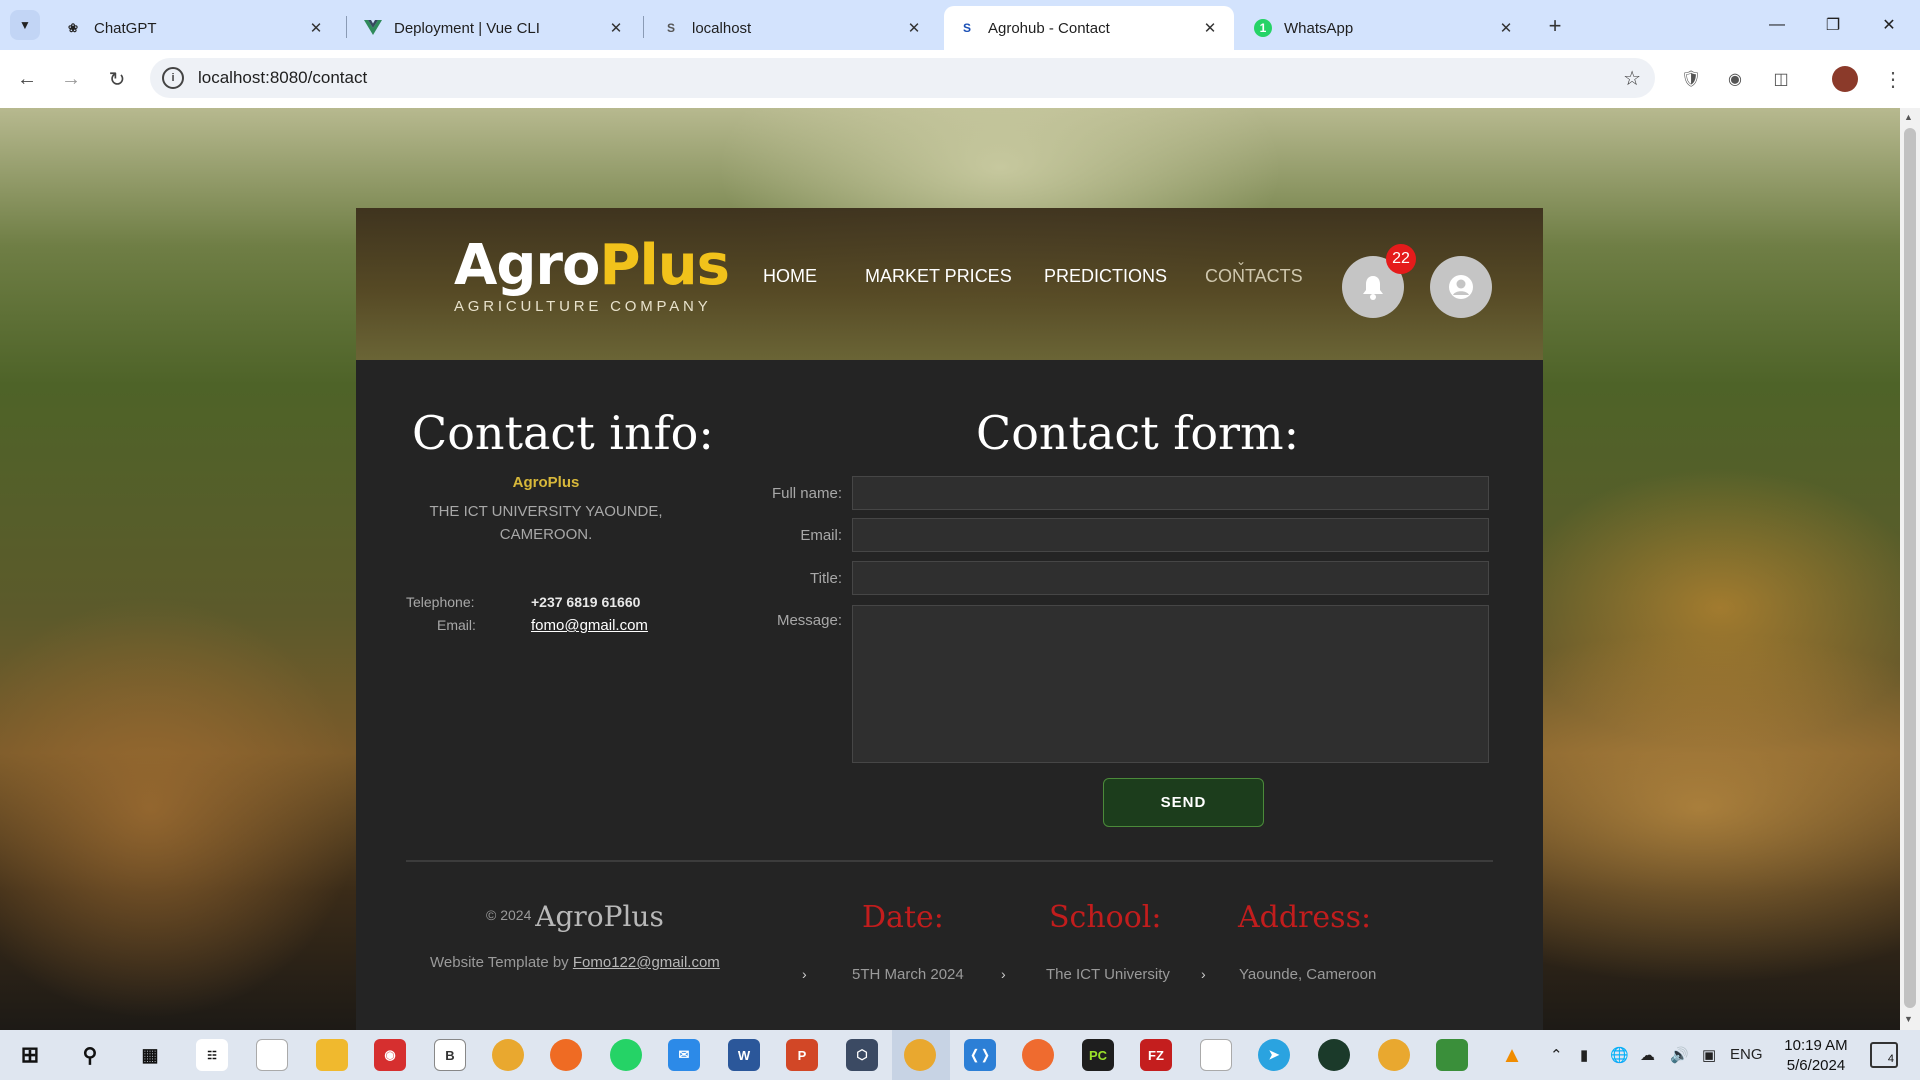 This screenshot has width=1920, height=1080. I want to click on document-icon, so click(1216, 1055).